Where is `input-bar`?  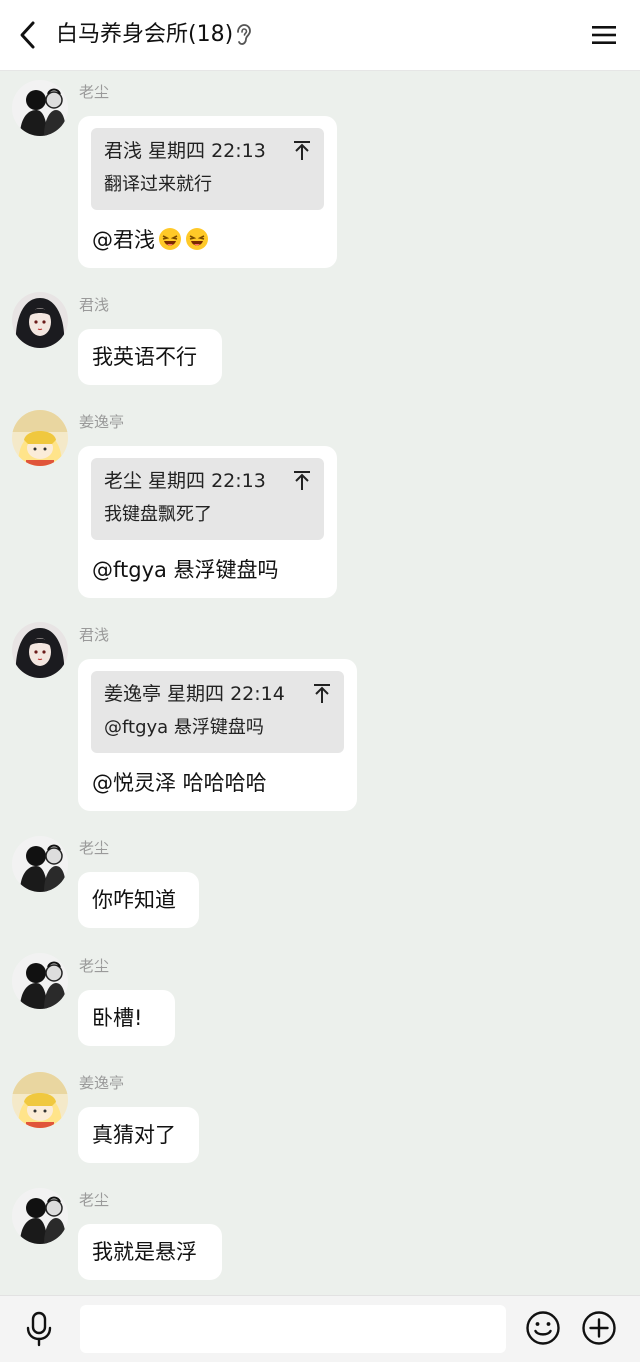 input-bar is located at coordinates (320, 1328).